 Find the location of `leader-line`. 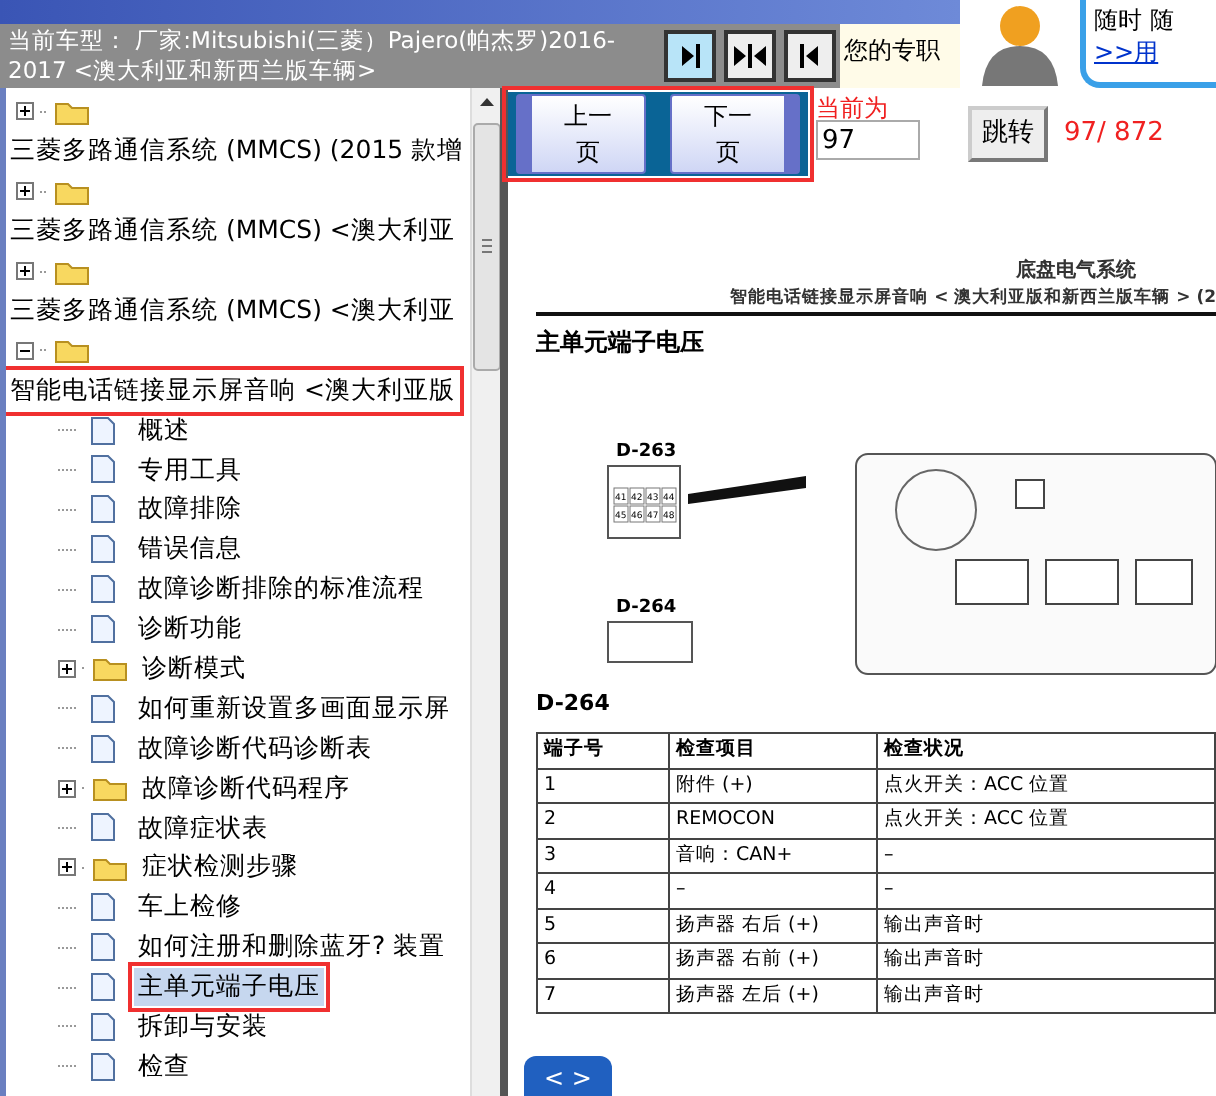

leader-line is located at coordinates (747, 489).